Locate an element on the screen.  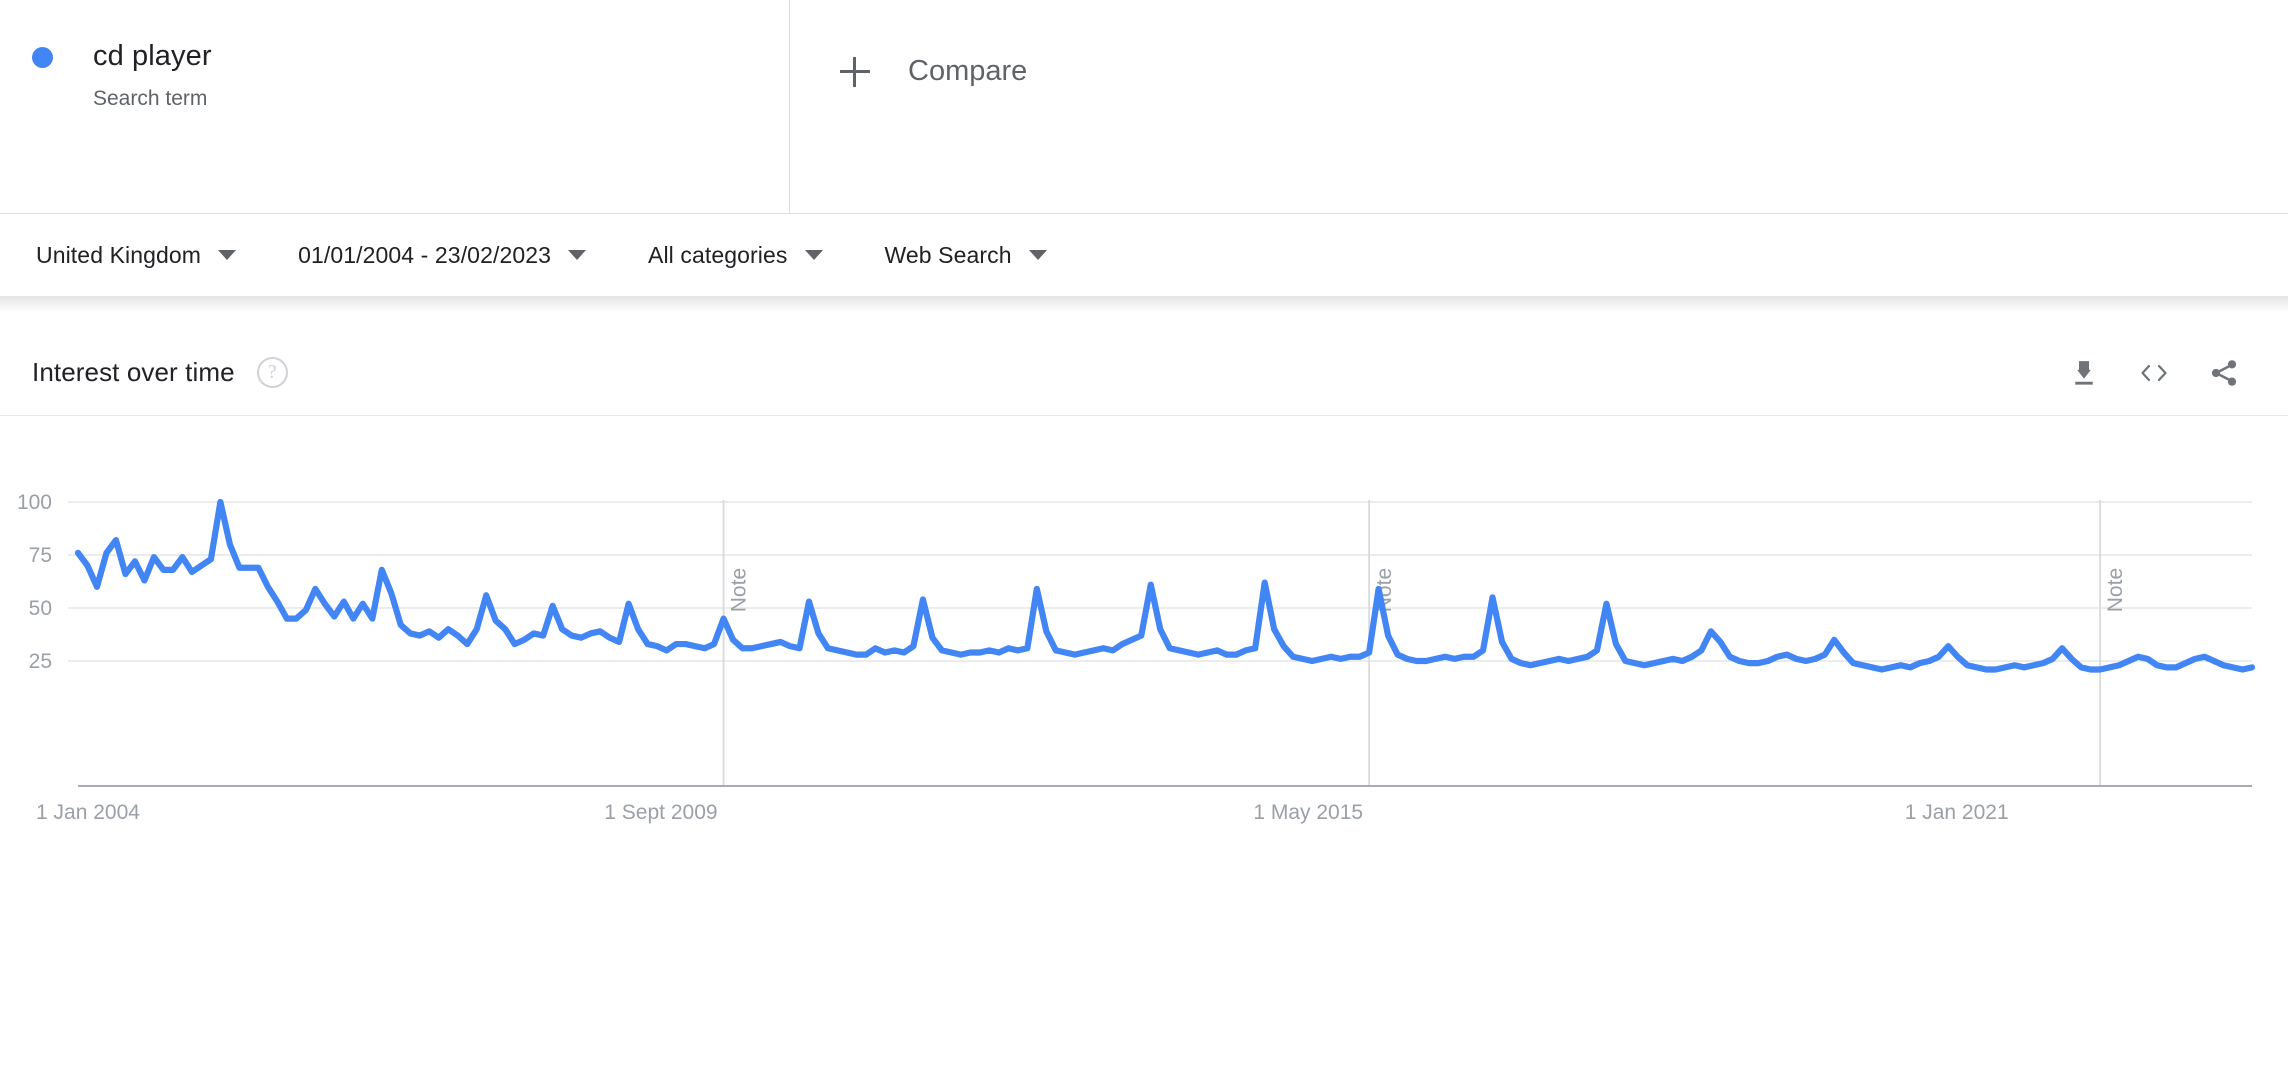
page-title: Interest over time is located at coordinates (133, 372).